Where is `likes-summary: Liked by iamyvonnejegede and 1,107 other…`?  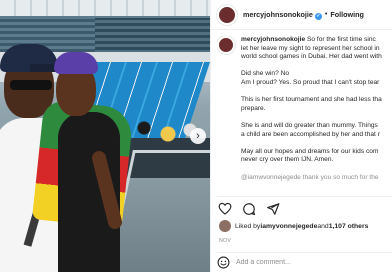
likes-summary: Liked by iamyvonnejegede and 1,107 other… is located at coordinates (305, 226).